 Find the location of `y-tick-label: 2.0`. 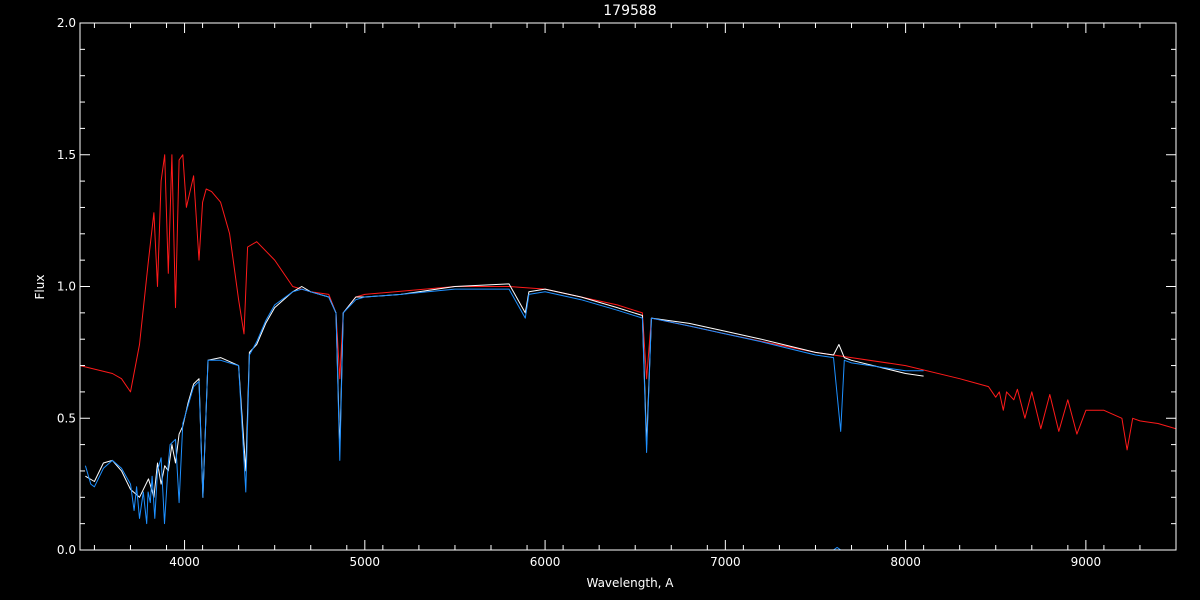

y-tick-label: 2.0 is located at coordinates (66, 23).